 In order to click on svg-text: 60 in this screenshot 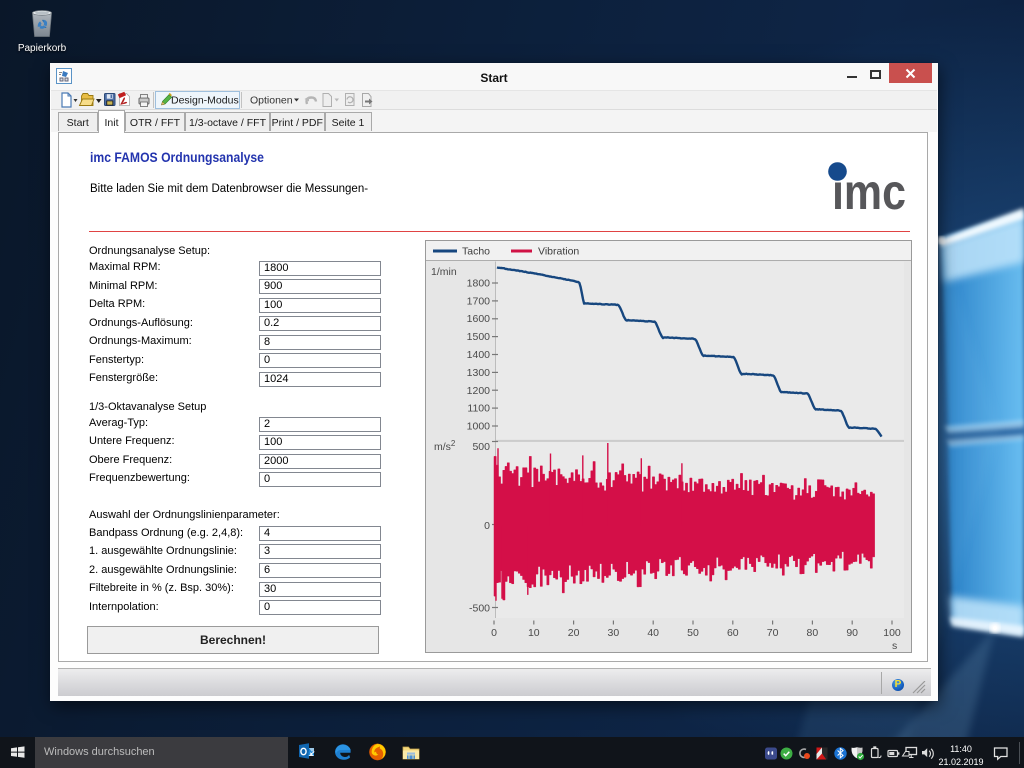, I will do `click(733, 633)`.